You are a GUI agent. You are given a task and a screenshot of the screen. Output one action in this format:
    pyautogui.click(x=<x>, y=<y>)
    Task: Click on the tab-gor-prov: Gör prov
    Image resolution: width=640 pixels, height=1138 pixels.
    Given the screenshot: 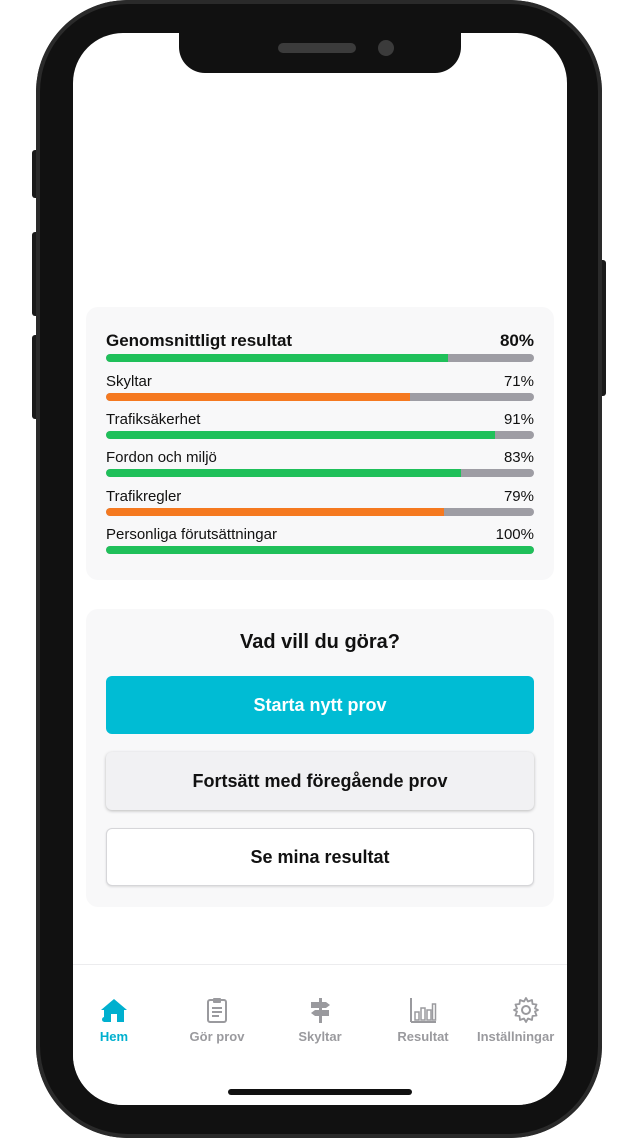 What is the action you would take?
    pyautogui.click(x=217, y=1019)
    